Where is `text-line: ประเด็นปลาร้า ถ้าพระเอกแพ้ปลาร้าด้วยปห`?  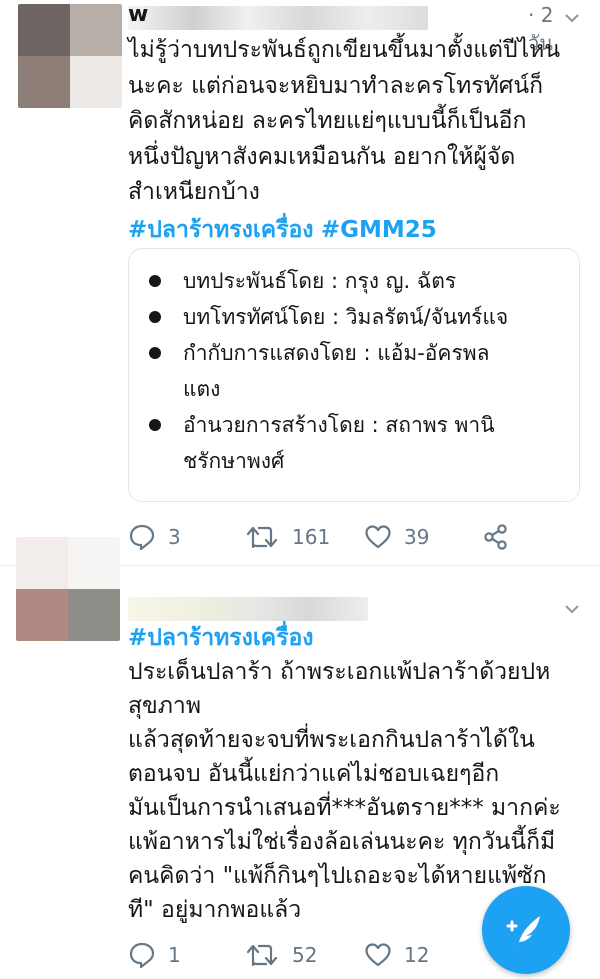 text-line: ประเด็นปลาร้า ถ้าพระเอกแพ้ปลาร้าด้วยปห is located at coordinates (339, 672).